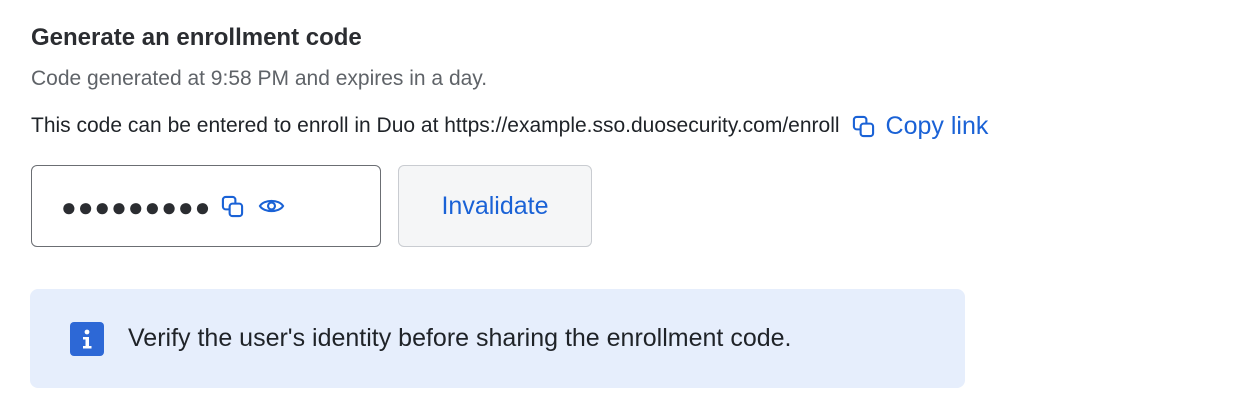 Image resolution: width=1250 pixels, height=409 pixels. I want to click on enrollment-code-field: ●●●●●●●●●, so click(206, 206).